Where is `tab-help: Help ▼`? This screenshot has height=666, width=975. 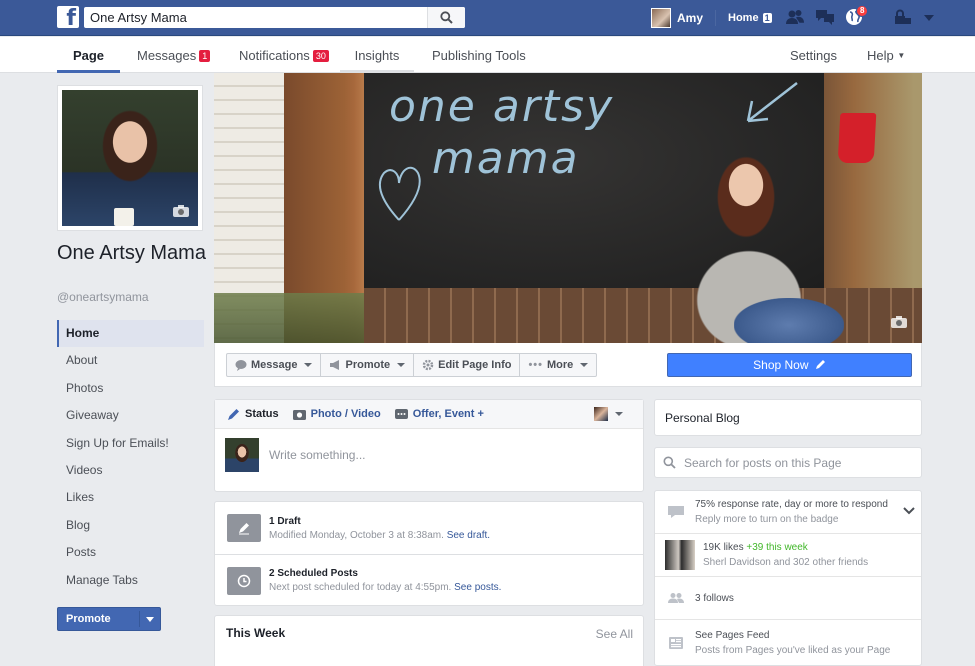
tab-help: Help ▼ is located at coordinates (886, 55).